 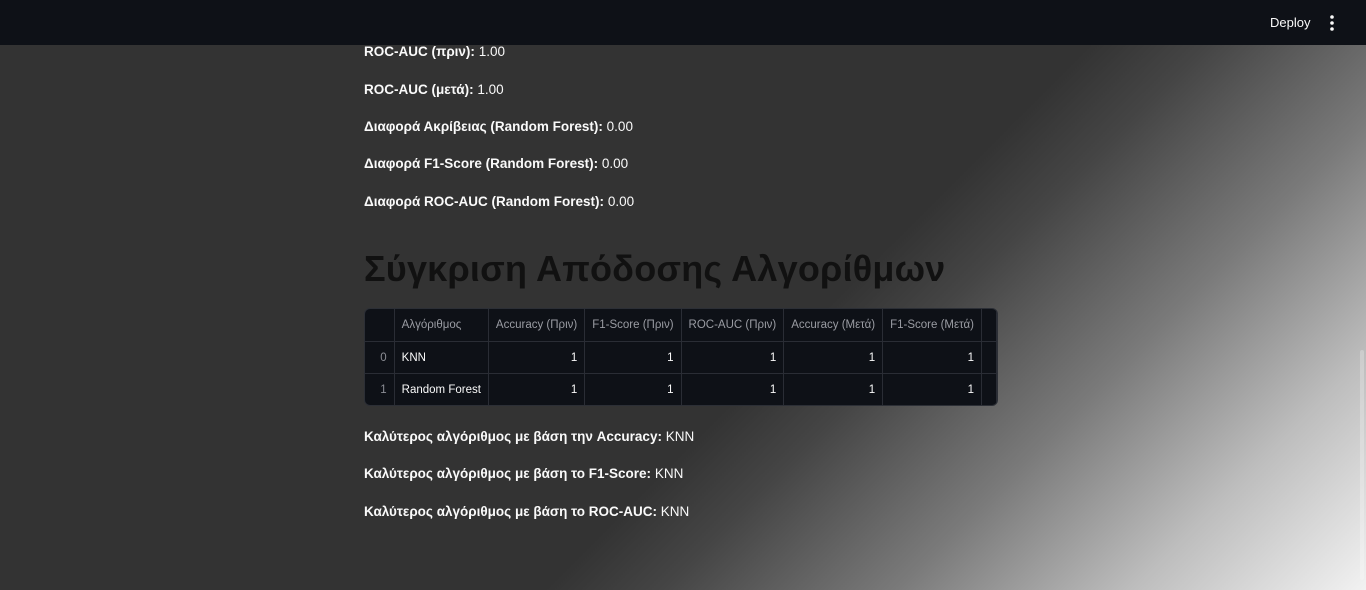 I want to click on metric-label: Διαφορά Ακρίβειας (Random Forest):, so click(x=483, y=126).